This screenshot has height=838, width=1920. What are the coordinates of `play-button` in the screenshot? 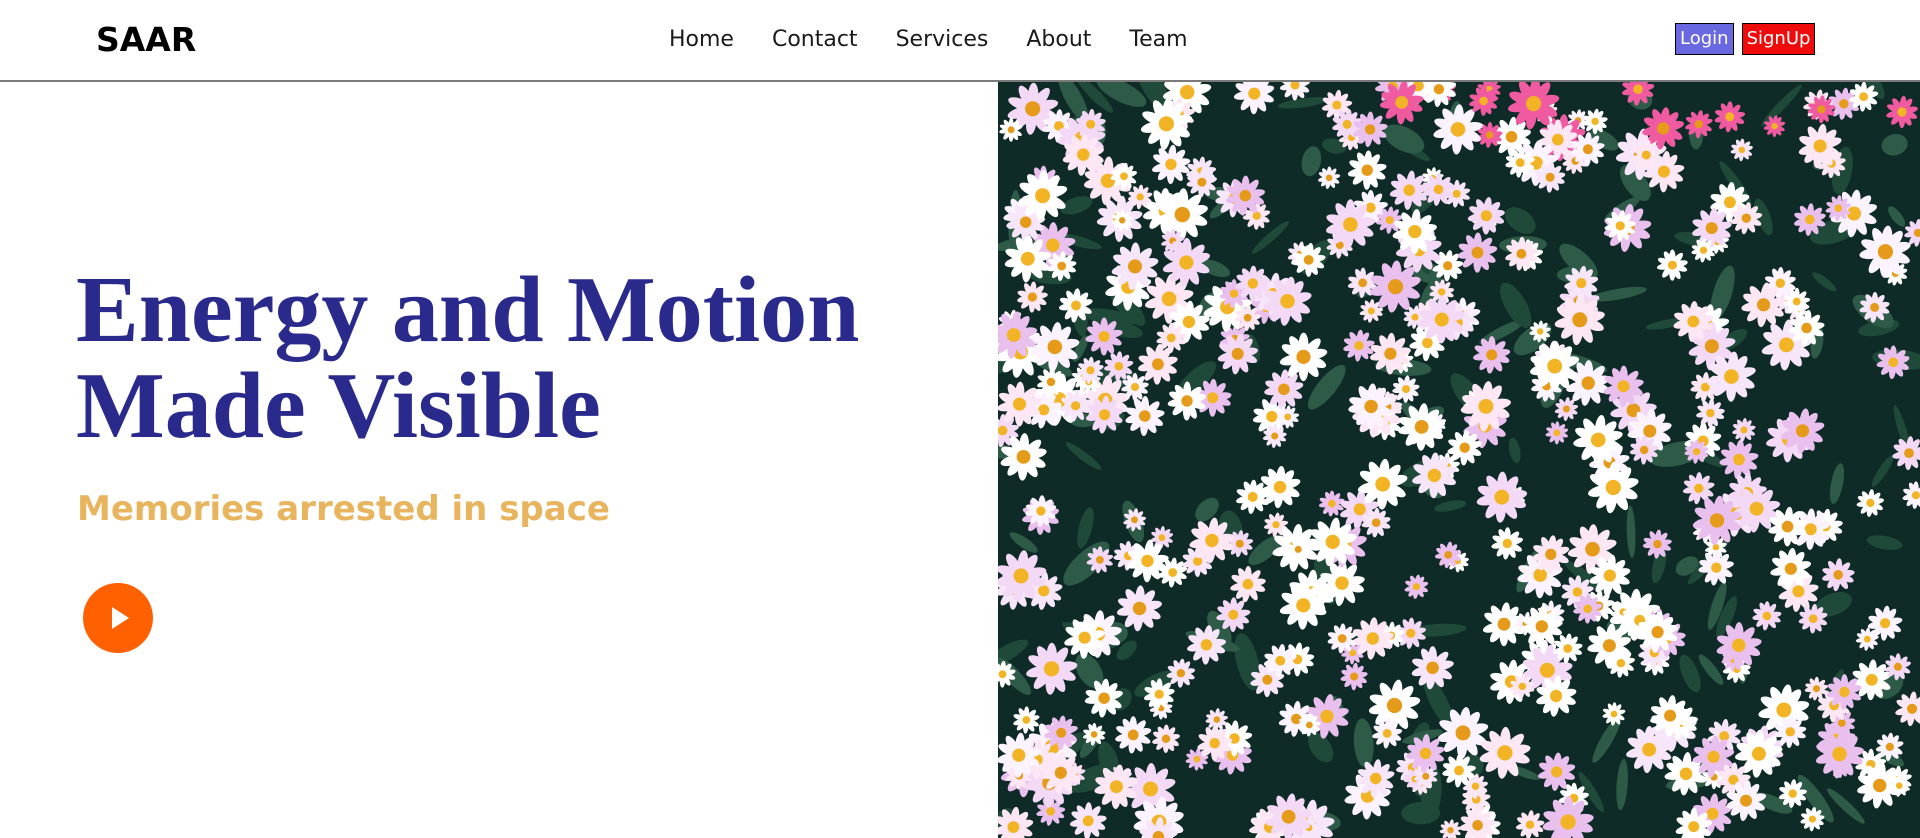 It's located at (118, 618).